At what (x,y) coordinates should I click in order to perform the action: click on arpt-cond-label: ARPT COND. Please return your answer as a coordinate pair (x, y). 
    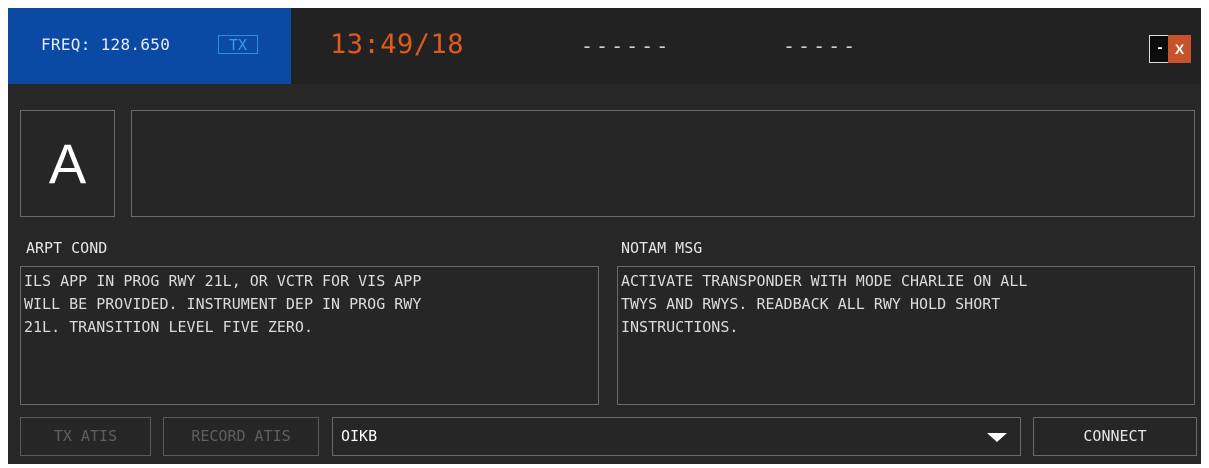
    Looking at the image, I should click on (67, 248).